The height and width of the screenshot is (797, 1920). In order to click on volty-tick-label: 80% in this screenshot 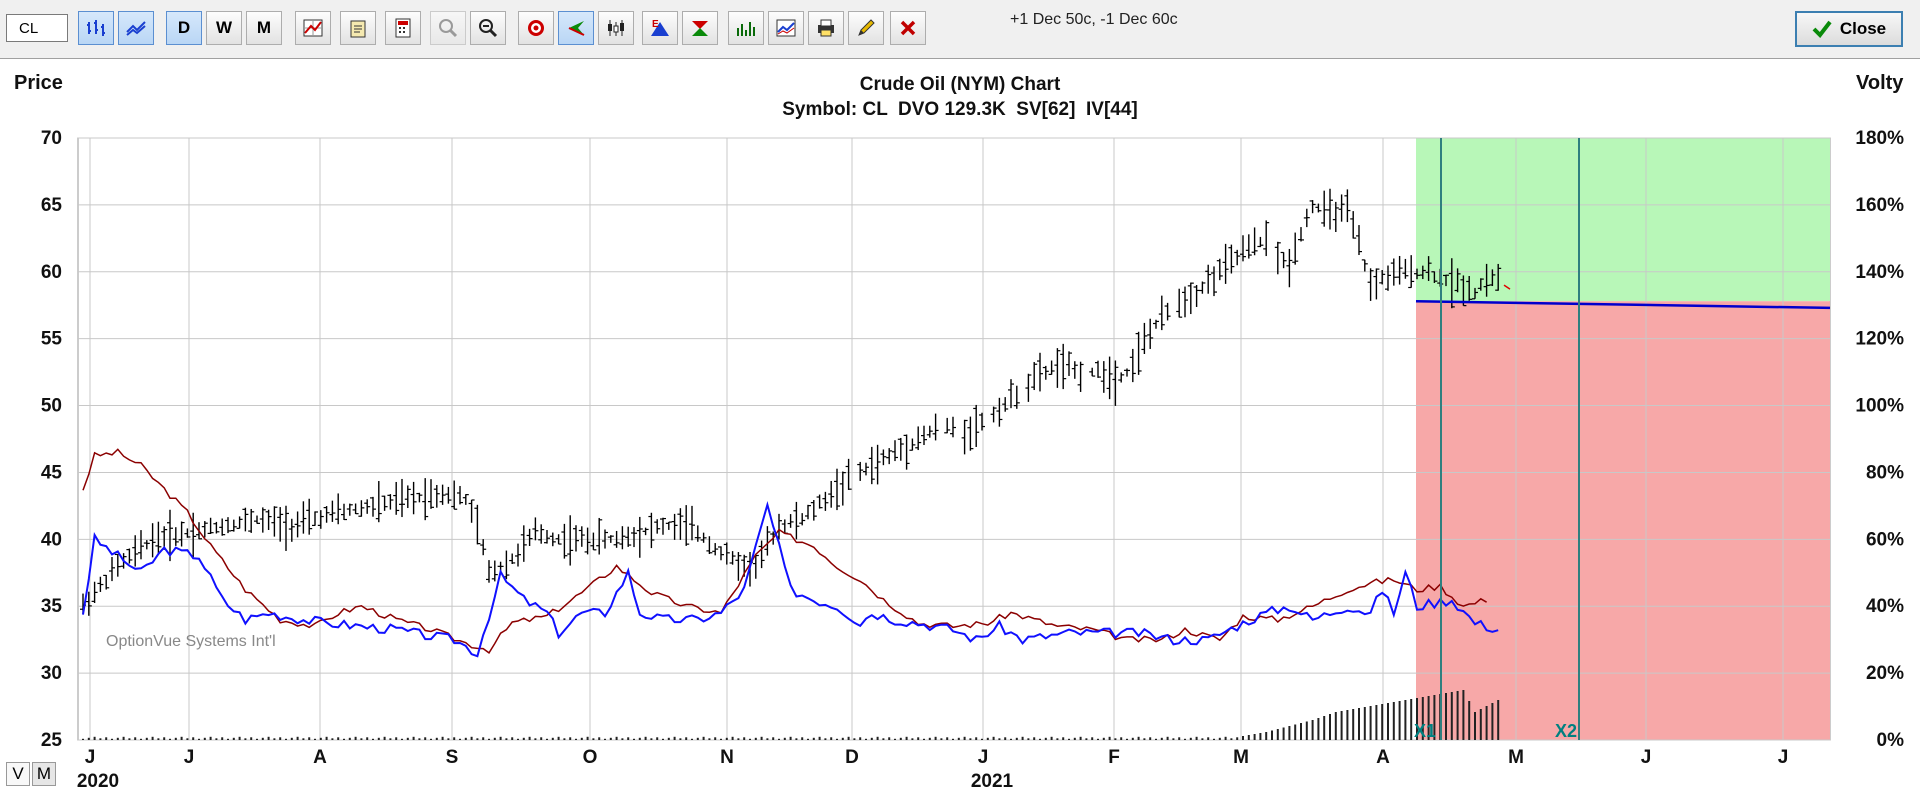, I will do `click(1885, 472)`.